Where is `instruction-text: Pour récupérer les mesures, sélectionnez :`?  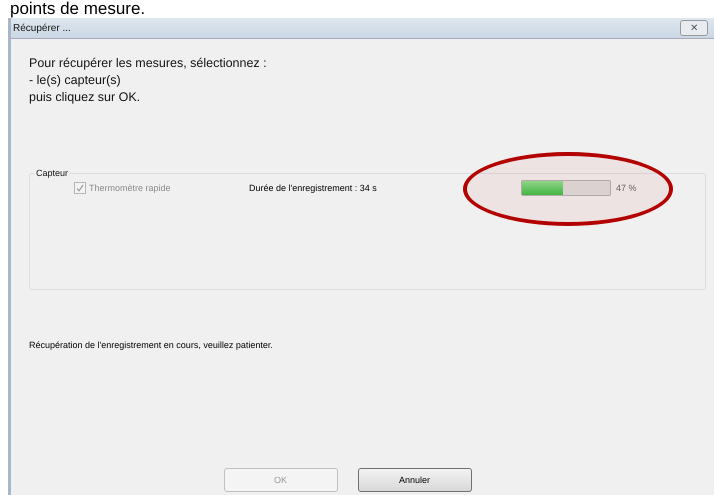 instruction-text: Pour récupérer les mesures, sélectionnez : is located at coordinates (148, 63).